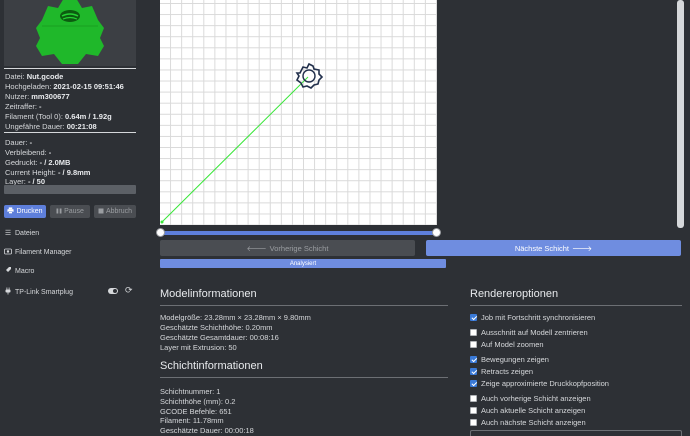 Image resolution: width=690 pixels, height=436 pixels. I want to click on refresh-icon: ⟳, so click(129, 290).